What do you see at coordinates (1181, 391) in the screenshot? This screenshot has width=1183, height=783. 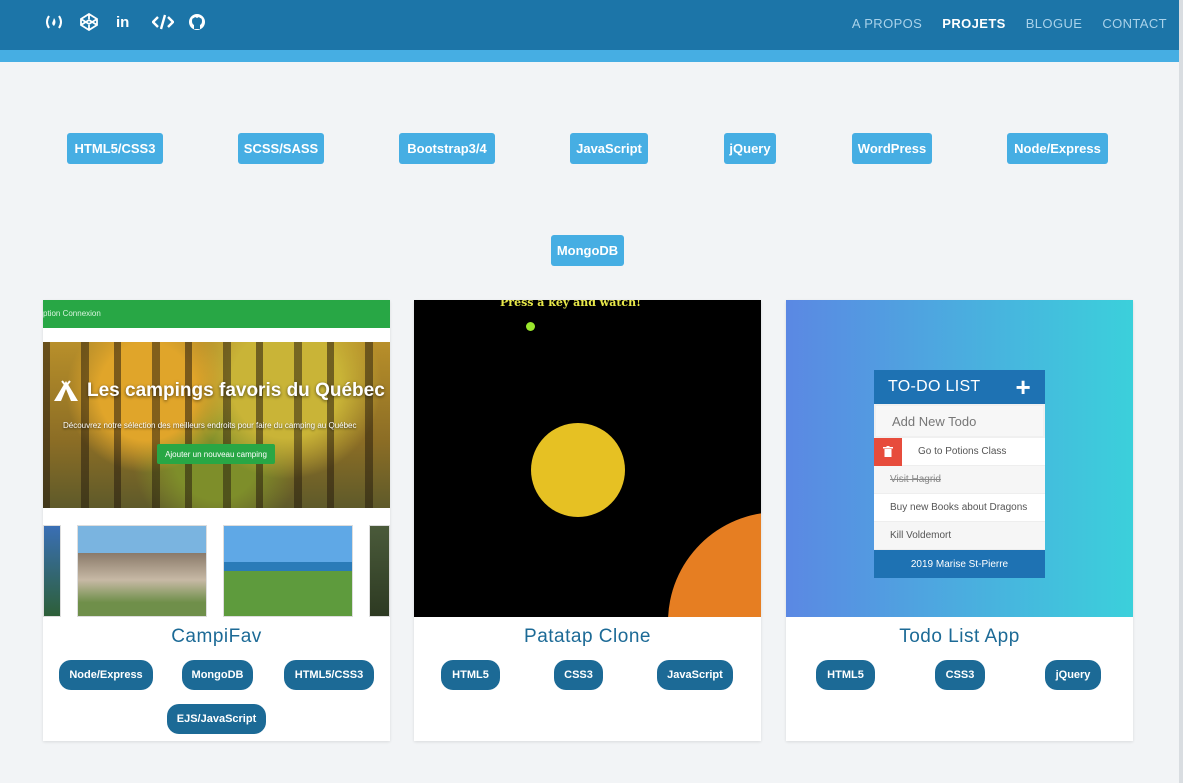 I see `scrollbar` at bounding box center [1181, 391].